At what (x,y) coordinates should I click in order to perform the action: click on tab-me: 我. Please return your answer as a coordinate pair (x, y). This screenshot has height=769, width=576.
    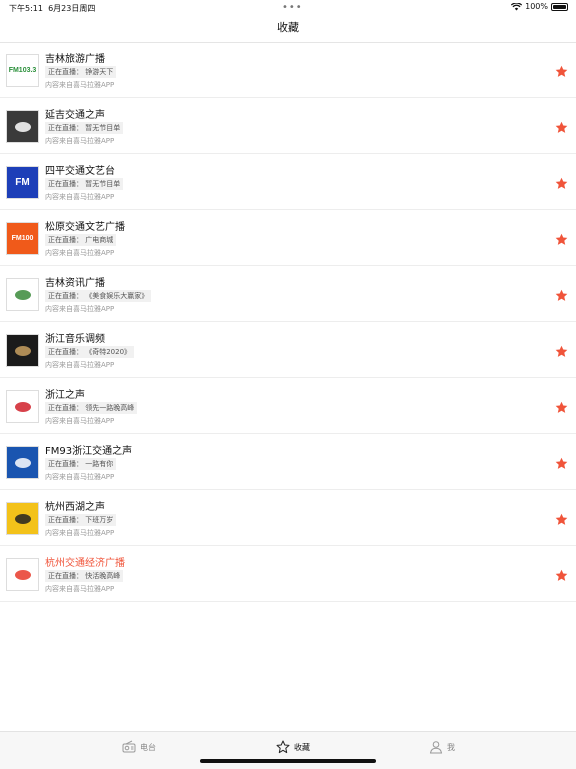
    Looking at the image, I should click on (442, 747).